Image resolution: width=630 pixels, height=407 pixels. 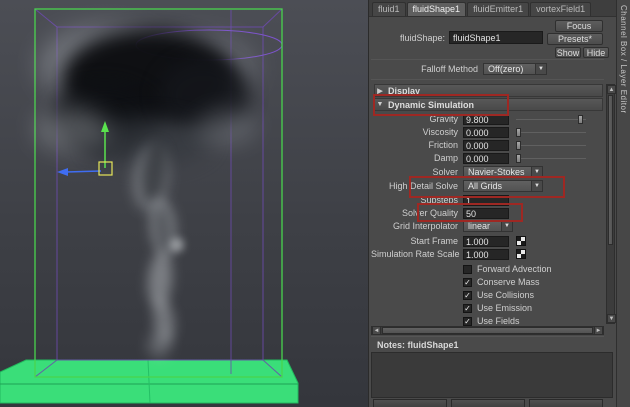 What do you see at coordinates (425, 226) in the screenshot?
I see `grid-interpolator-label: Grid Interpolator` at bounding box center [425, 226].